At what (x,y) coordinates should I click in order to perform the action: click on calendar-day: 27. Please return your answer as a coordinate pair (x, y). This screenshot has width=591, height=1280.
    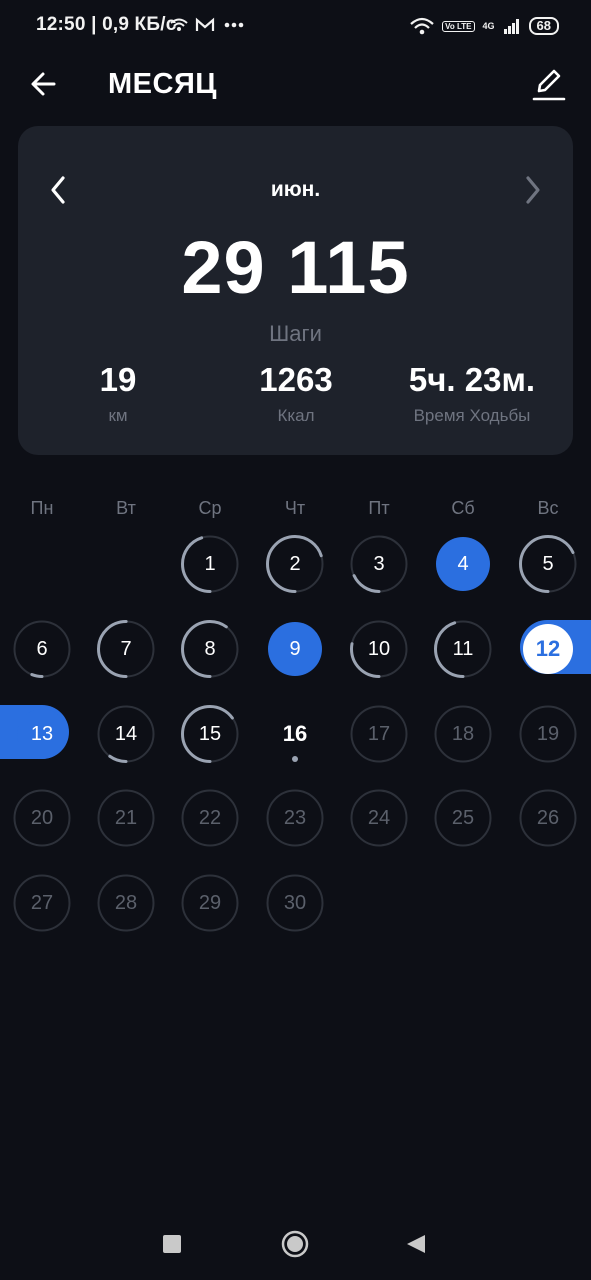
    Looking at the image, I should click on (42, 903).